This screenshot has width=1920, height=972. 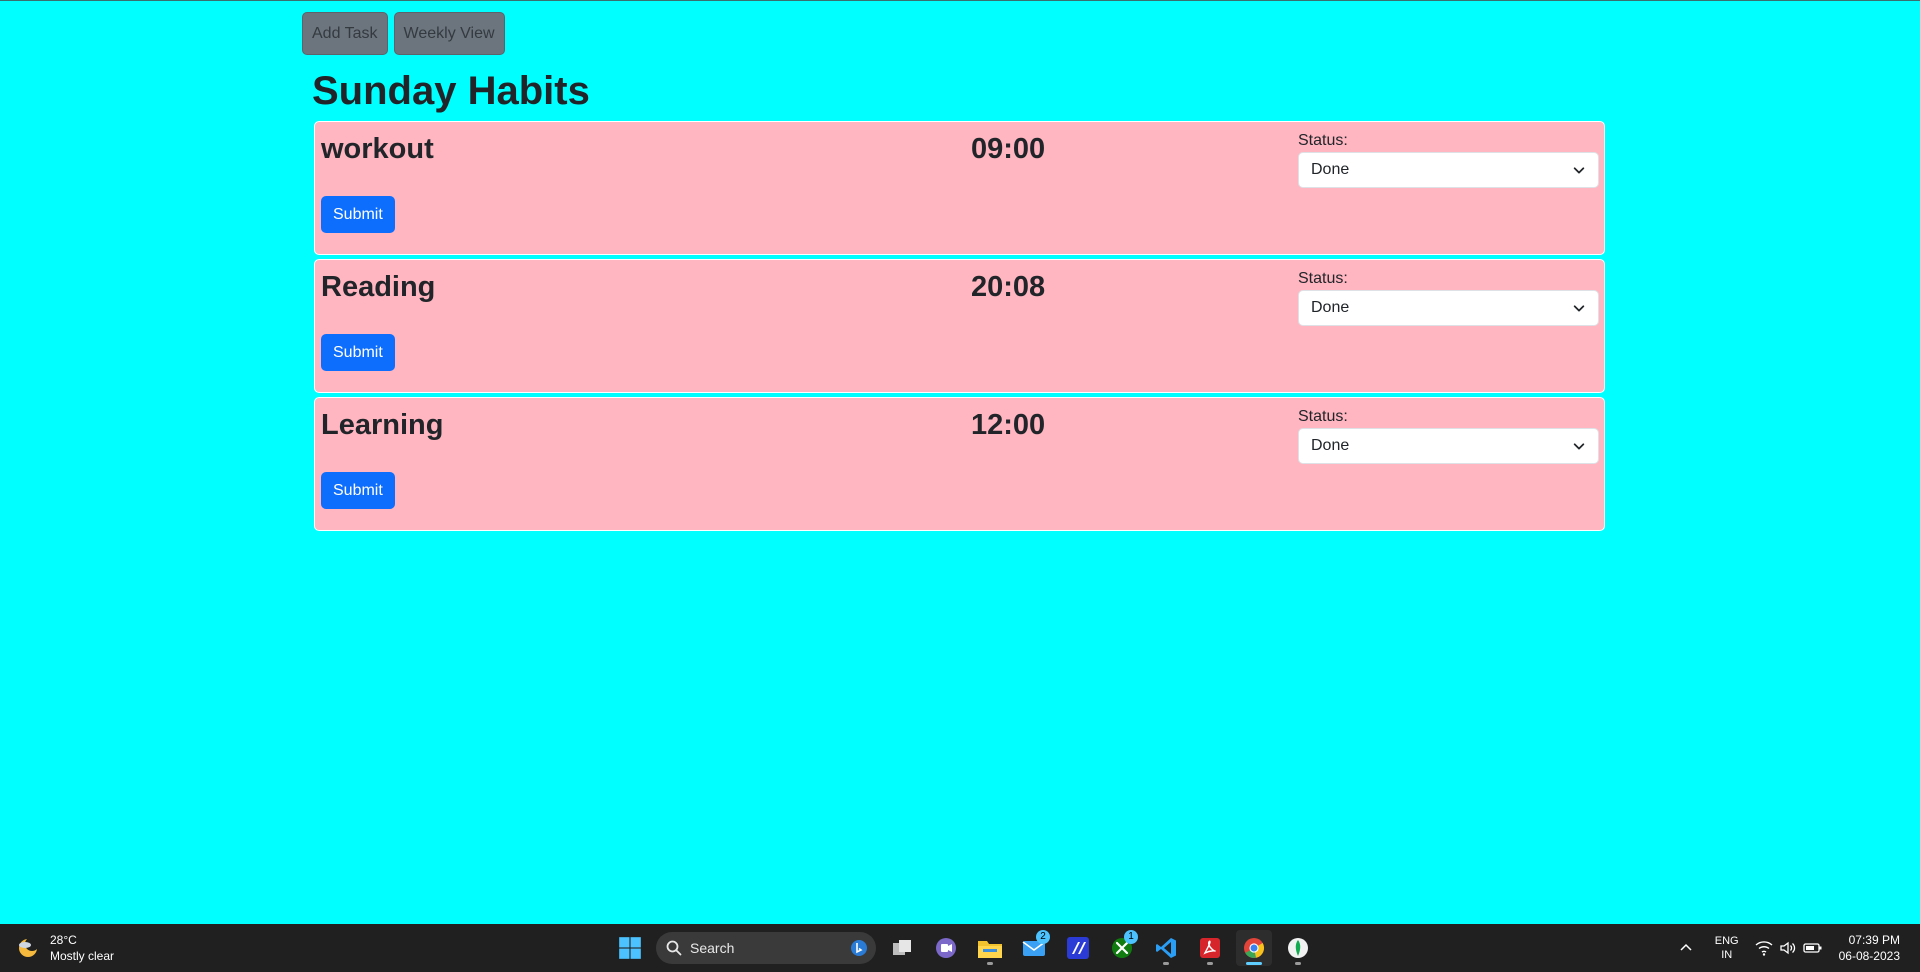 I want to click on bing-icon, so click(x=859, y=948).